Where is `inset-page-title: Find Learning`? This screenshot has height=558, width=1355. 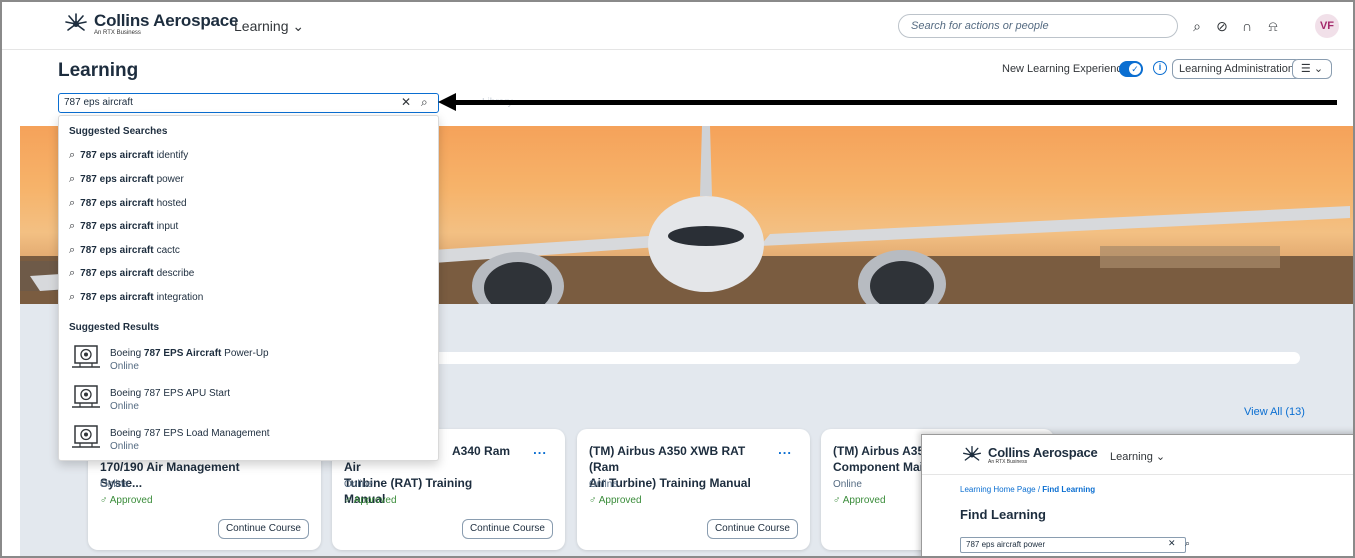
inset-page-title: Find Learning is located at coordinates (1003, 514).